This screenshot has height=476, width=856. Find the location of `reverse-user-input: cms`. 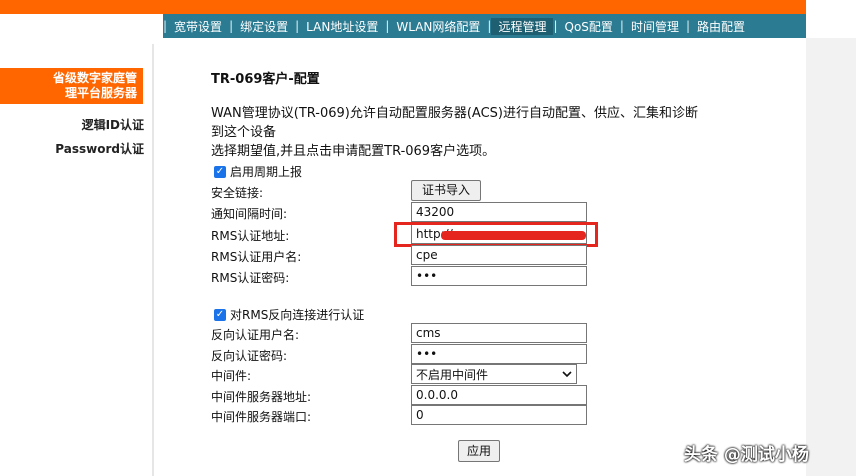

reverse-user-input: cms is located at coordinates (499, 333).